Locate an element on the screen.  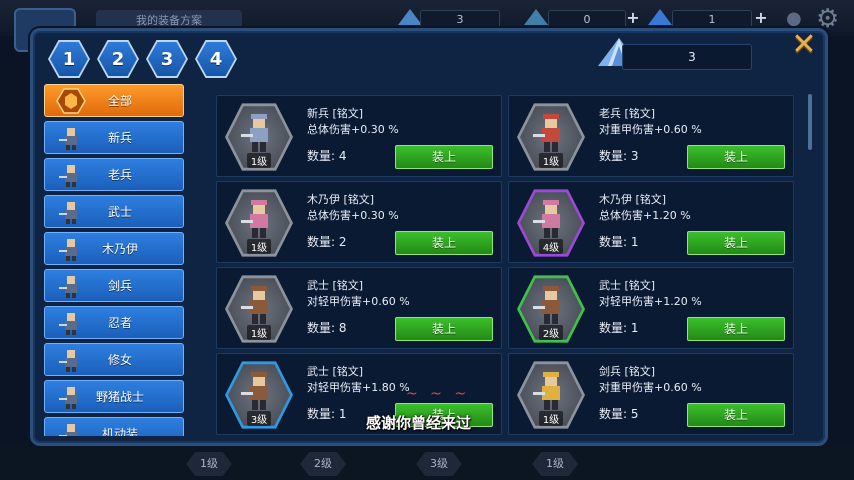
tab-label: 4 is located at coordinates (216, 59).